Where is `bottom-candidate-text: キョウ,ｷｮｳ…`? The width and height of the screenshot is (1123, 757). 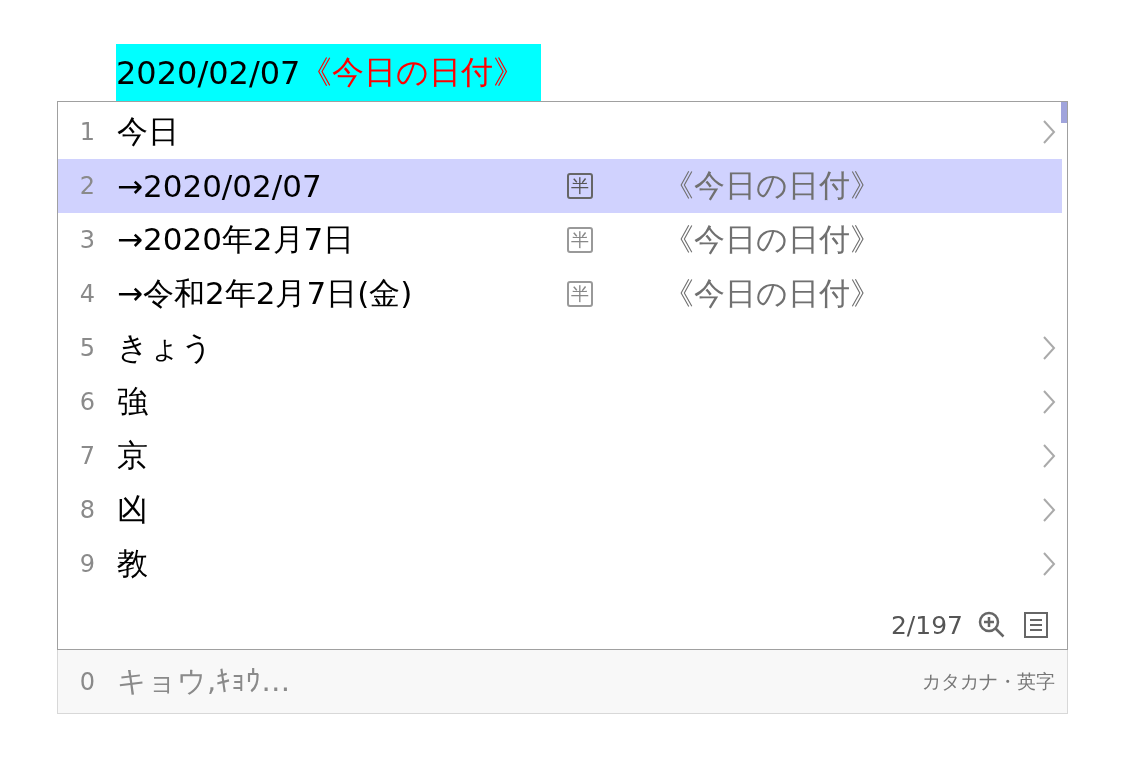
bottom-candidate-text: キョウ,ｷｮｳ… is located at coordinates (204, 681).